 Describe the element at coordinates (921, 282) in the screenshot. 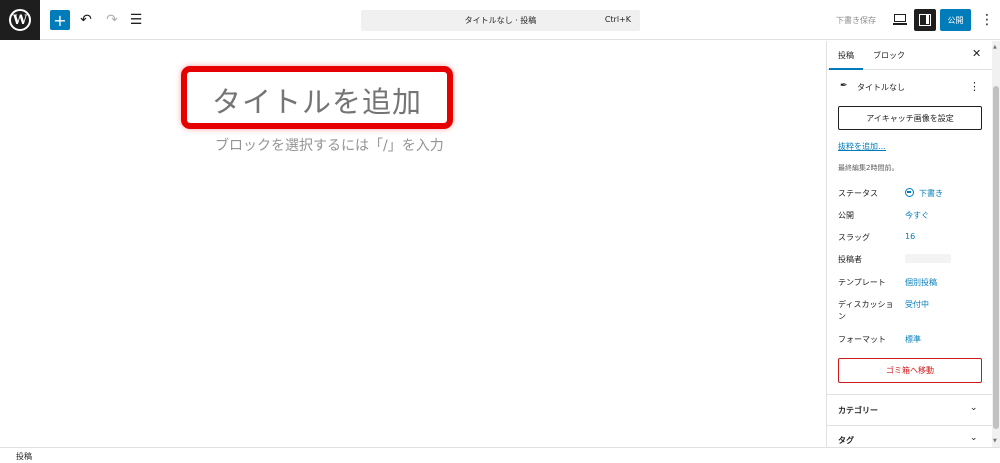

I see `template-value: 個別投稿` at that location.